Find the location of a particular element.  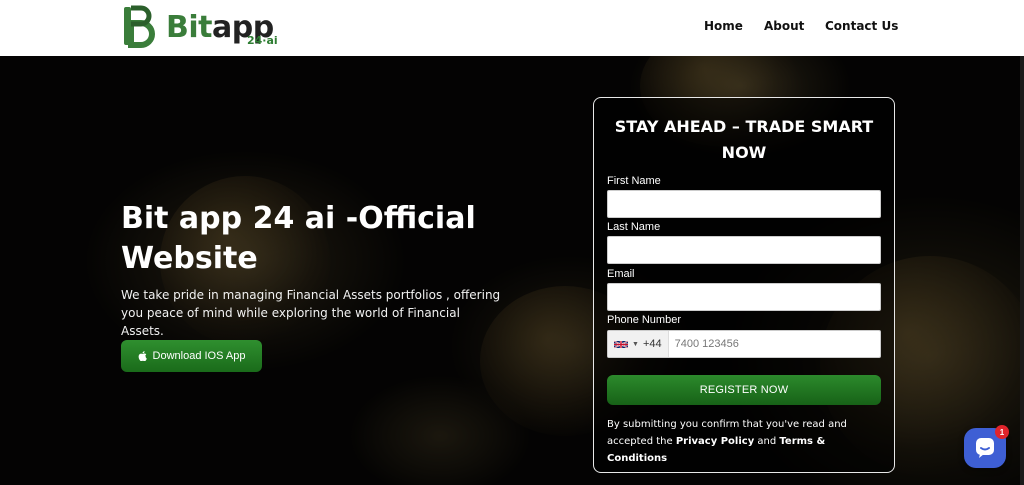

notification-badge: 1 is located at coordinates (1002, 432).